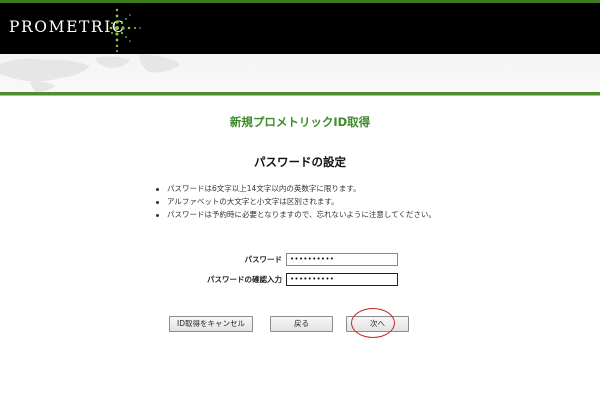 The image size is (600, 401). Describe the element at coordinates (90, 73) in the screenshot. I see `world-map-graphic` at that location.